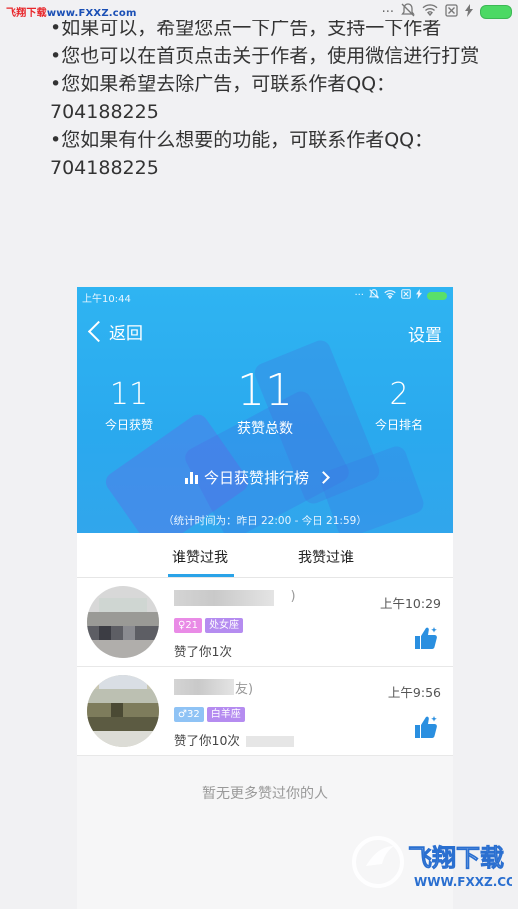 This screenshot has height=909, width=518. Describe the element at coordinates (223, 98) in the screenshot. I see `intro-line: •您如果希望去除广告，可联系作者QQ：704188225` at that location.